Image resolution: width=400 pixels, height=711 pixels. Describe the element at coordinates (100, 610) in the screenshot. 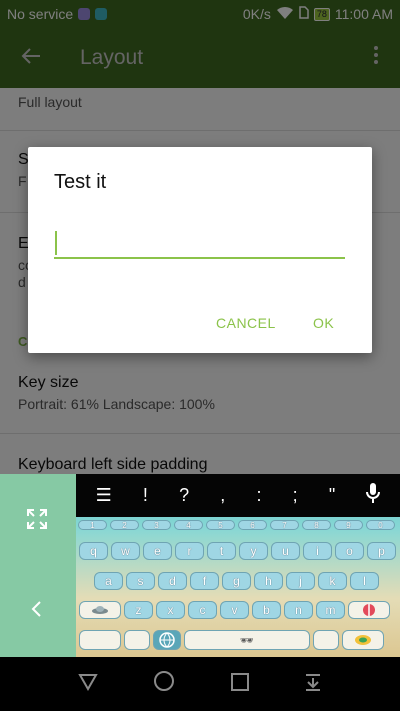

I see `shift-key` at that location.